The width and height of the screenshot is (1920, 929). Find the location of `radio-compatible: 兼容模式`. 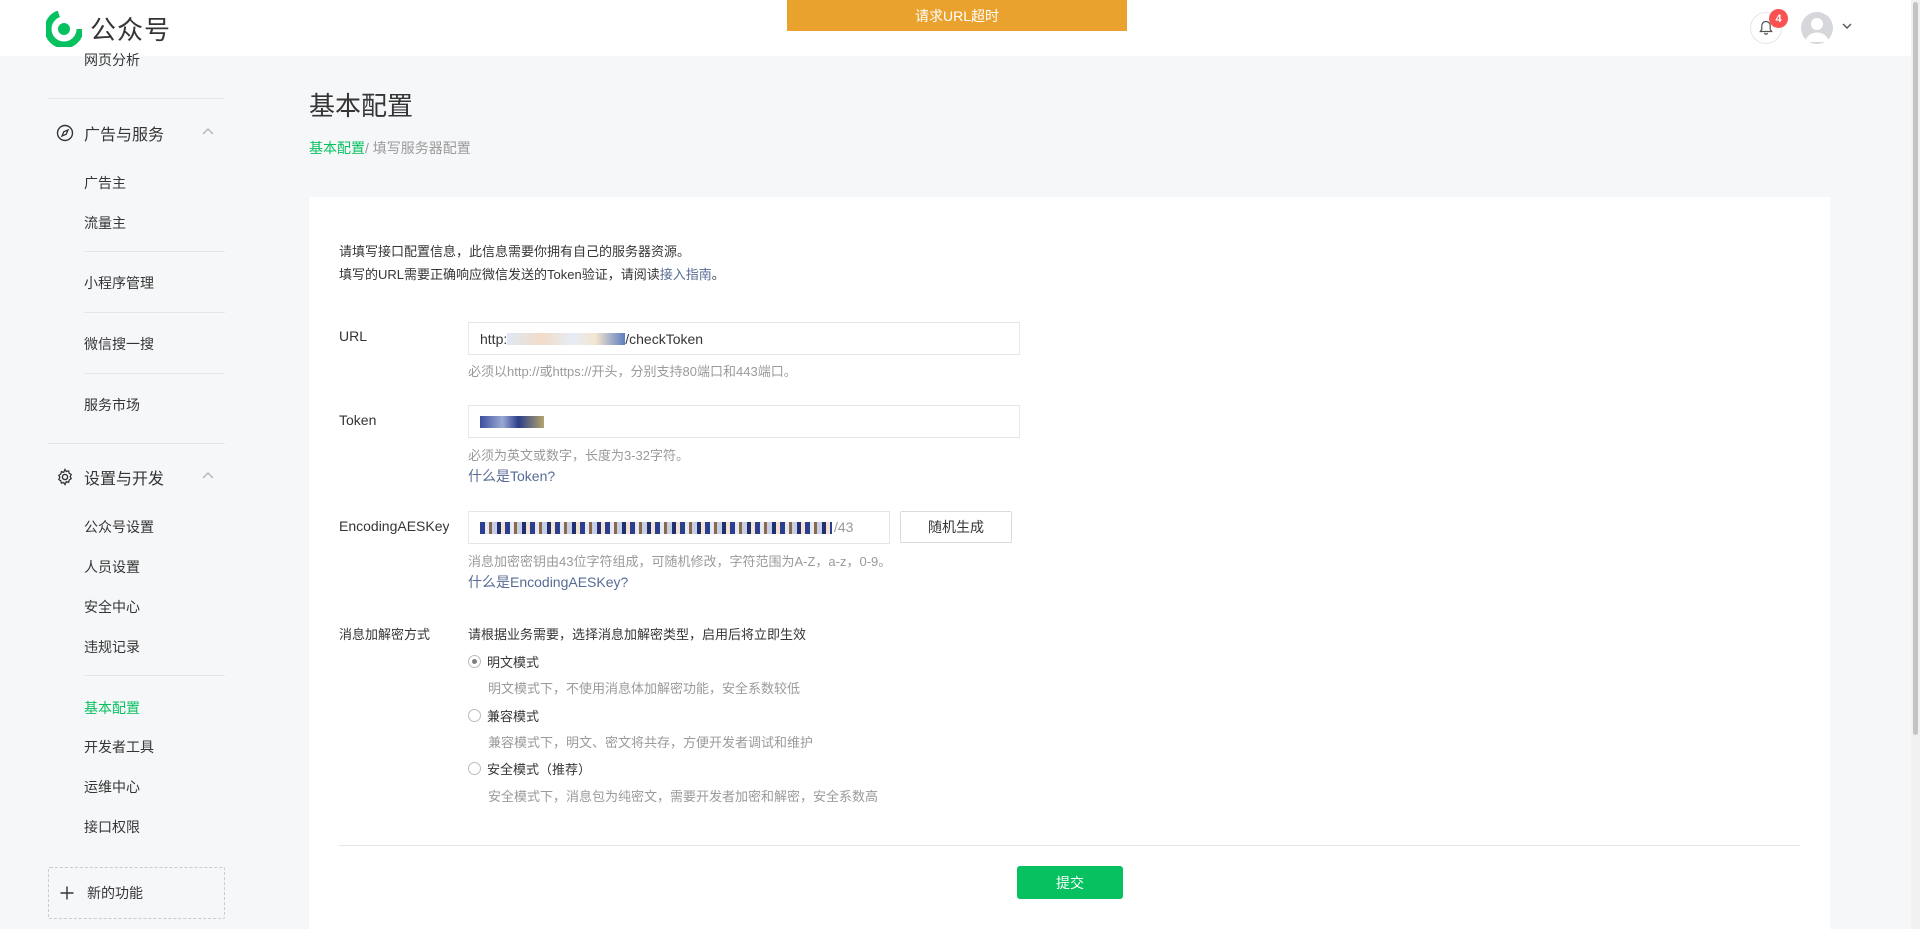

radio-compatible: 兼容模式 is located at coordinates (503, 715).